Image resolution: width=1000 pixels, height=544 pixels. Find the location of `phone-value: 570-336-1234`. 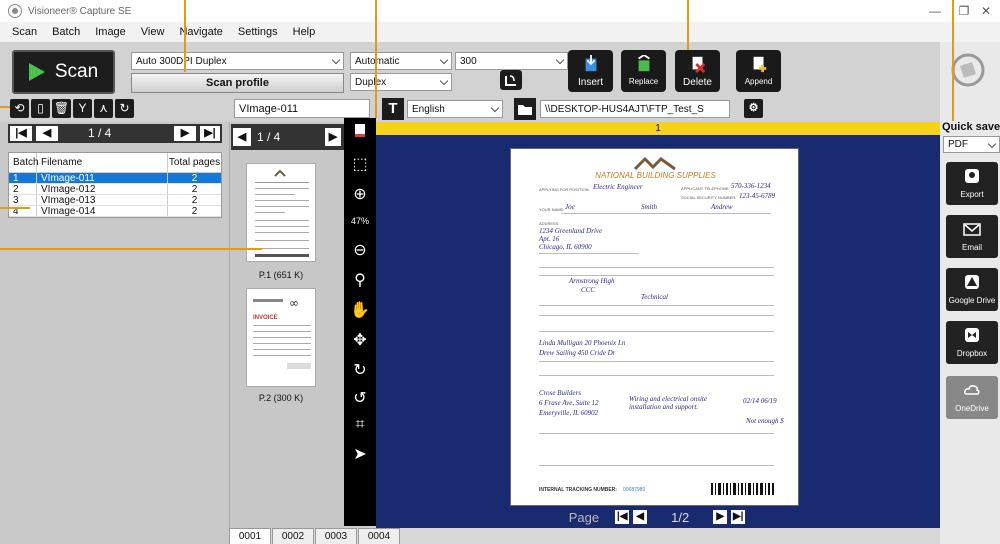

phone-value: 570-336-1234 is located at coordinates (751, 186).